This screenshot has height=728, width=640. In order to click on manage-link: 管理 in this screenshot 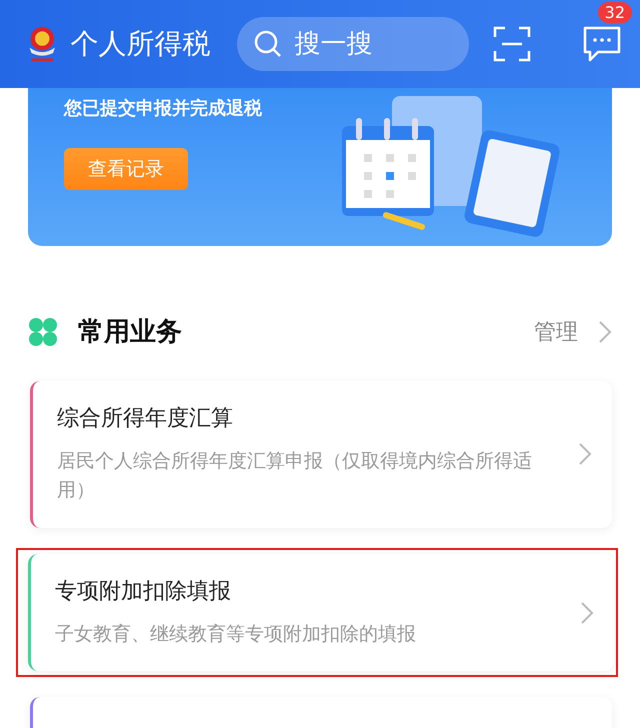, I will do `click(556, 331)`.